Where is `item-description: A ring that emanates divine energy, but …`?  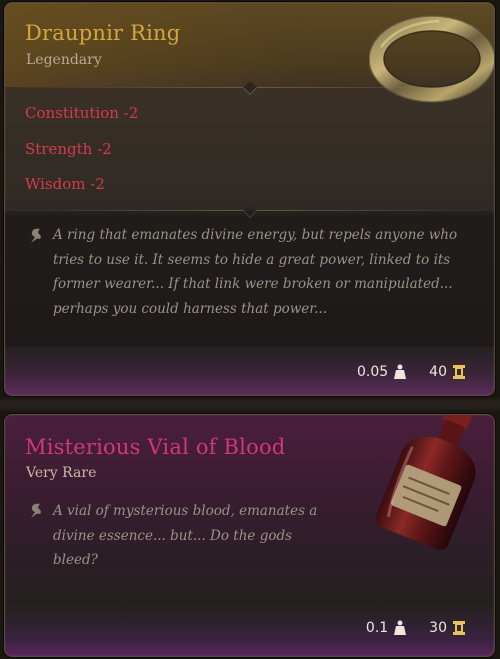 item-description: A ring that emanates divine energy, but … is located at coordinates (255, 272).